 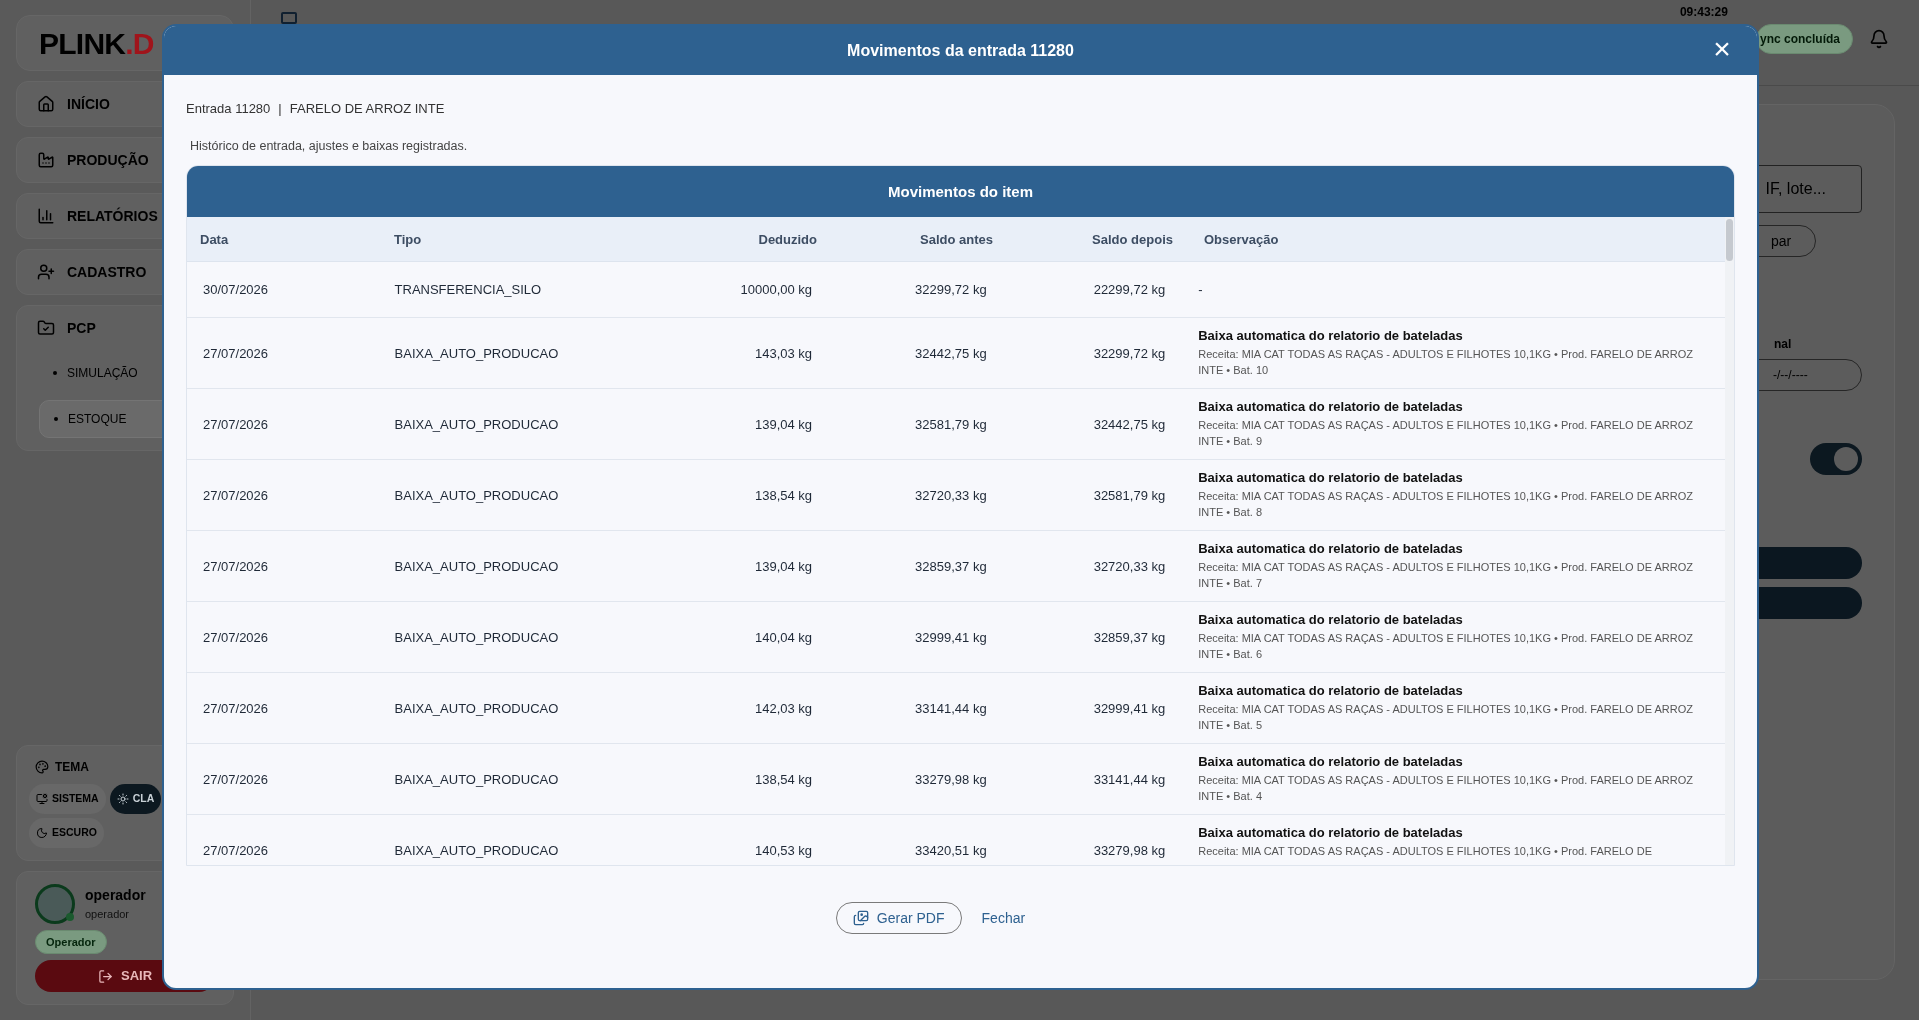 I want to click on column-header: Saldo depois, so click(x=1132, y=239).